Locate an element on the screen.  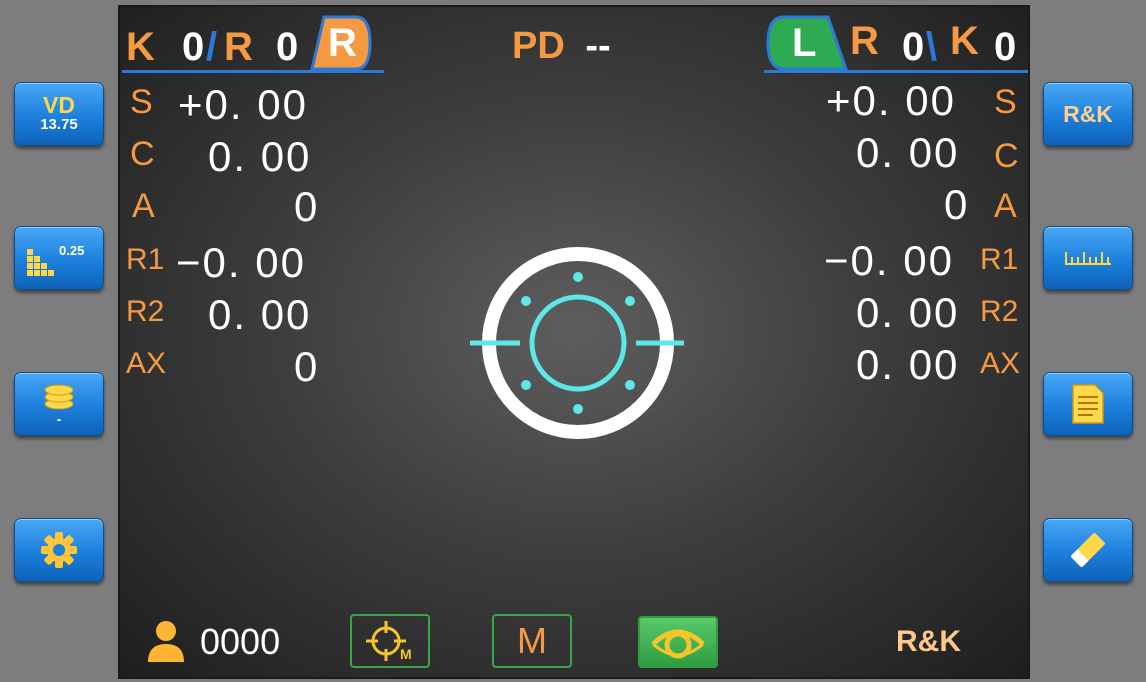
le-a-value: 0 is located at coordinates (957, 204).